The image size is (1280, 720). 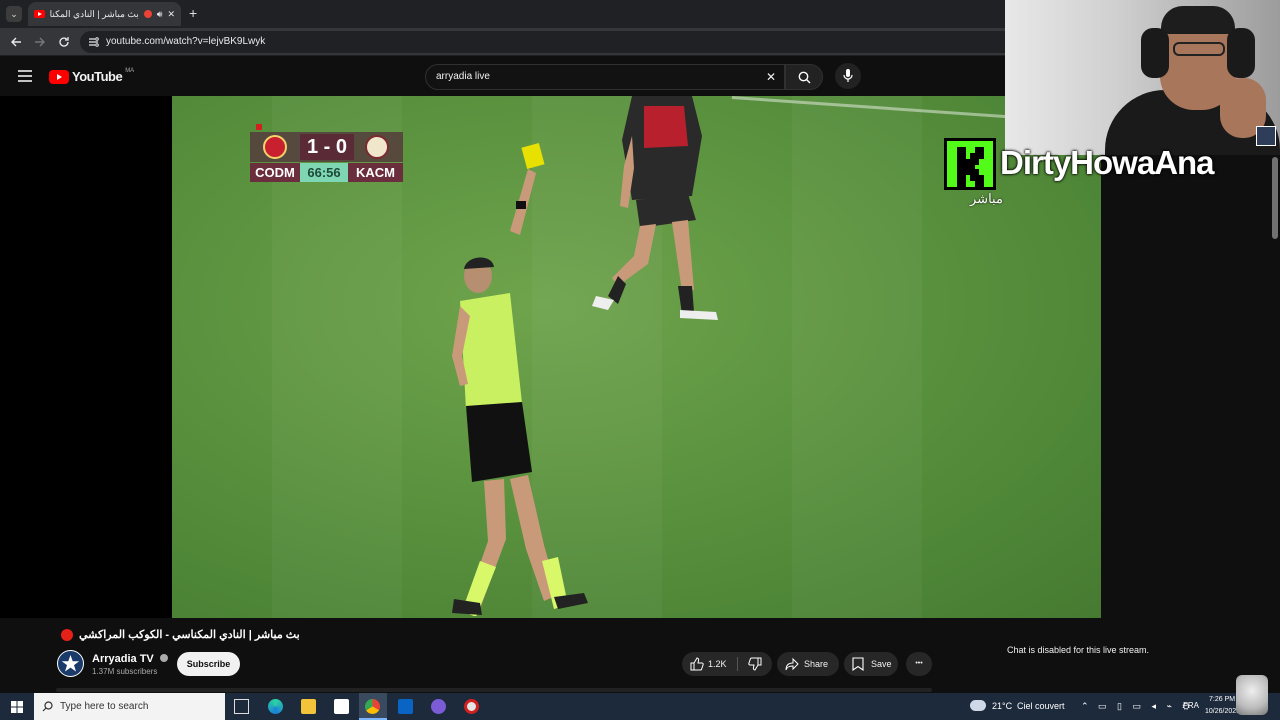 I want to click on dislike-button, so click(x=757, y=664).